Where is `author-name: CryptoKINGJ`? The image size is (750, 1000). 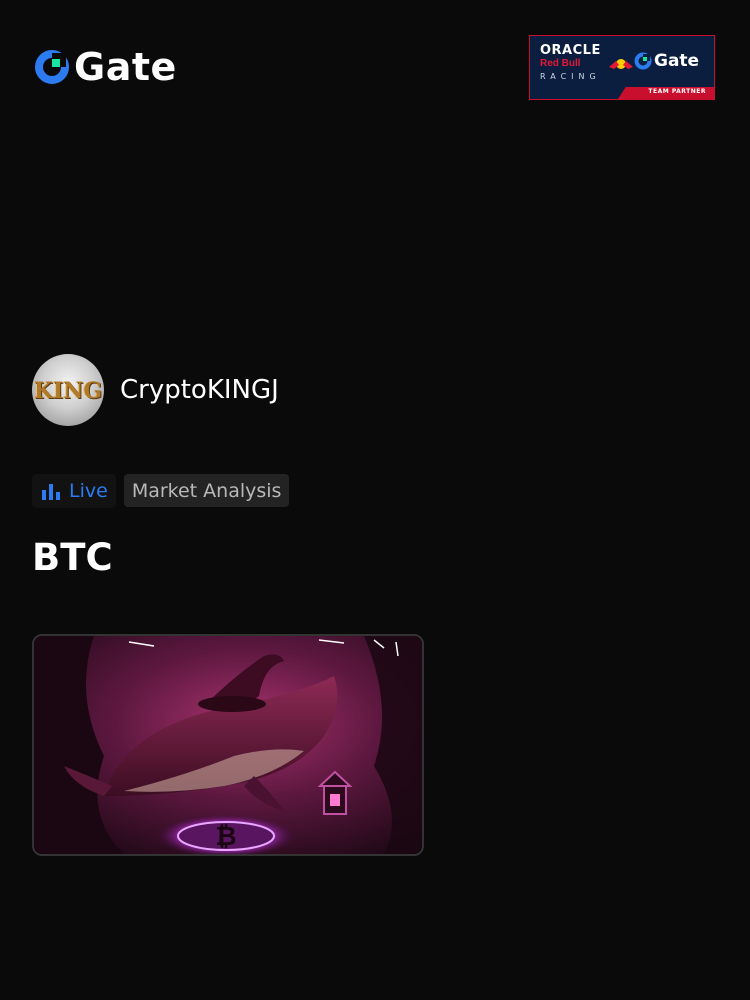 author-name: CryptoKINGJ is located at coordinates (199, 390).